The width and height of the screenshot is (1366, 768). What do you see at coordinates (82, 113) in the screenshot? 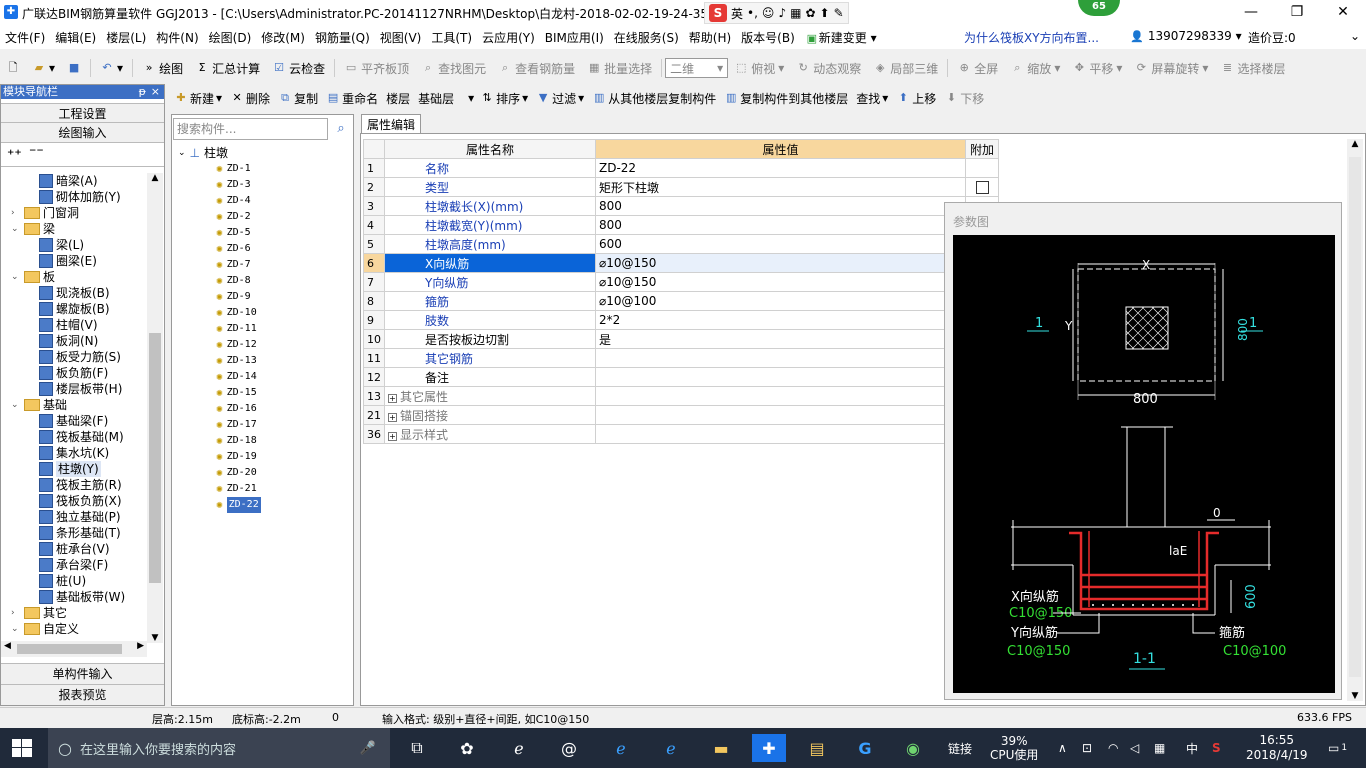
I see `project-settings-button: 工程设置` at bounding box center [82, 113].